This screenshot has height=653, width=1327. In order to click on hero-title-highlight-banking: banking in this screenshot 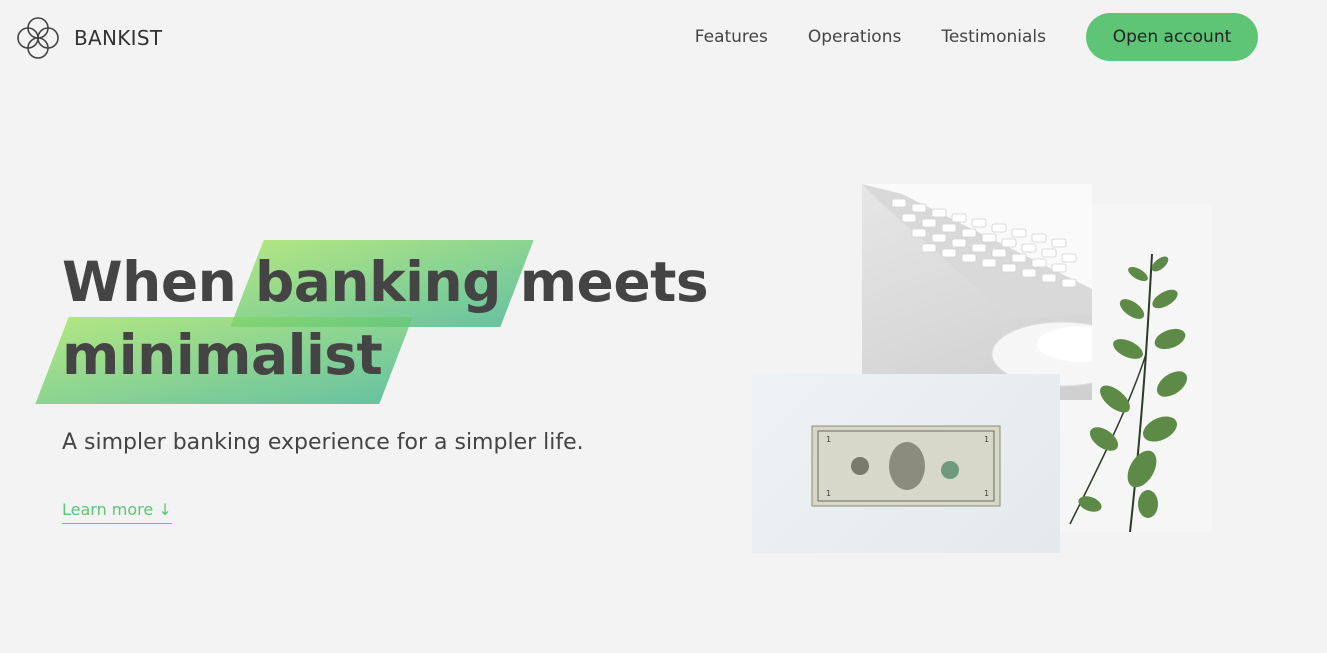, I will do `click(378, 282)`.